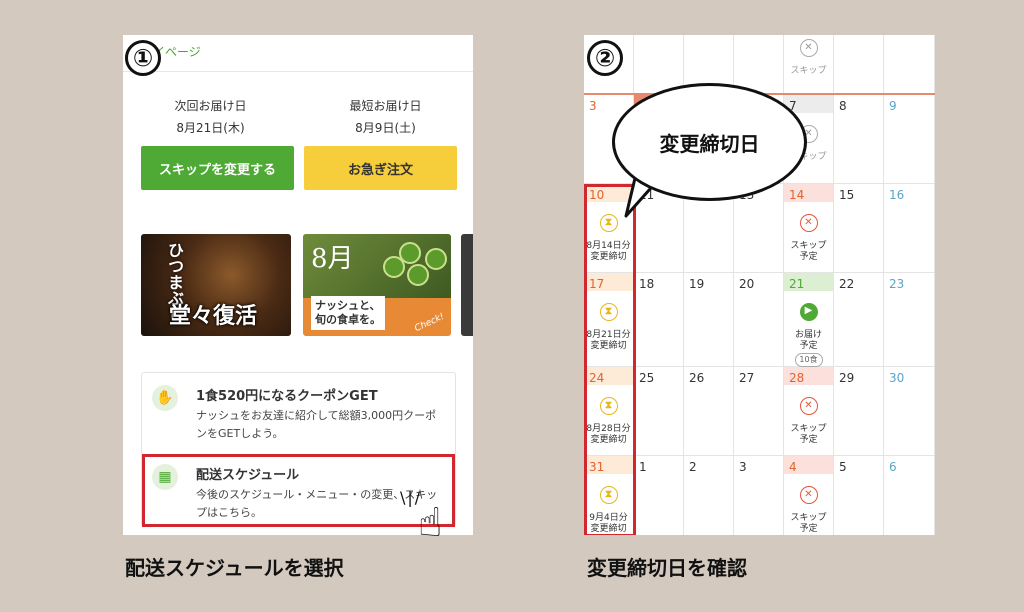  Describe the element at coordinates (747, 284) in the screenshot. I see `day-number: 20` at that location.